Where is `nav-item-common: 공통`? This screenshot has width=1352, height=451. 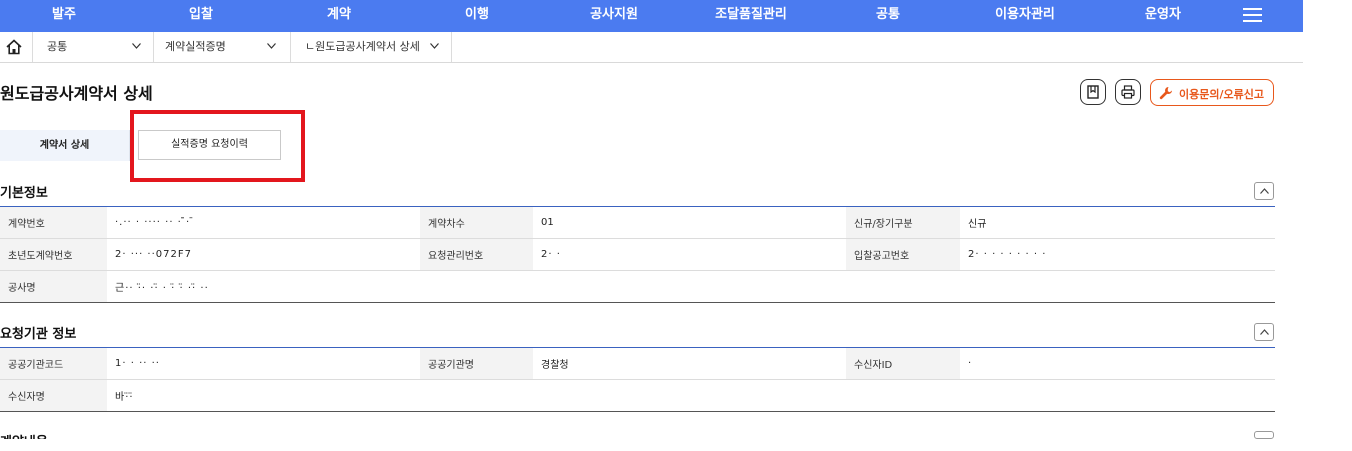 nav-item-common: 공통 is located at coordinates (888, 15).